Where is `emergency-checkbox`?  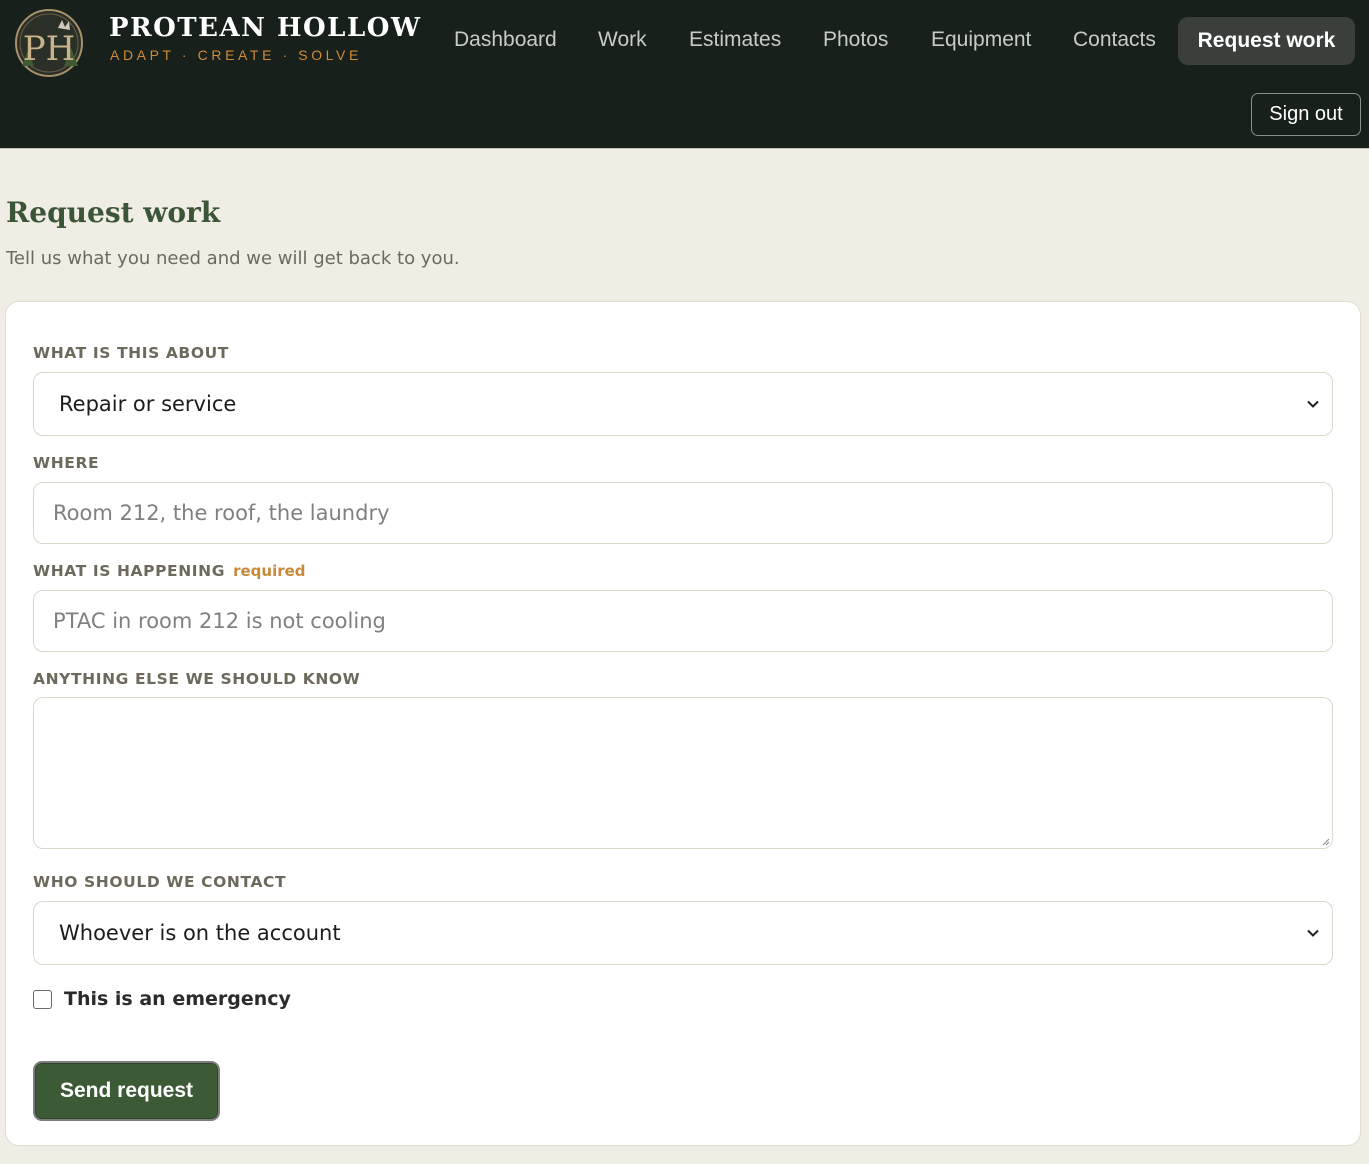 emergency-checkbox is located at coordinates (42, 999).